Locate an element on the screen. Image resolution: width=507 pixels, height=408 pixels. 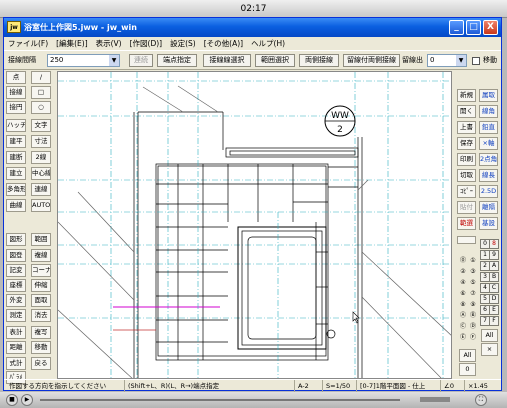
left-tool-button: 距離 is located at coordinates (16, 347).